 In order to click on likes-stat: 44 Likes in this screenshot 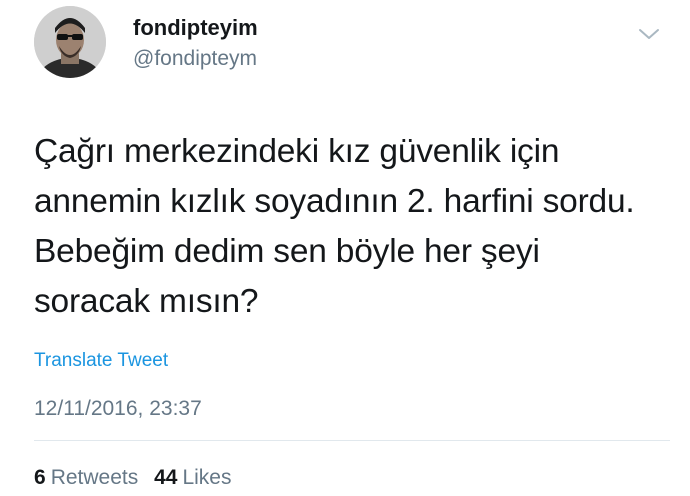, I will do `click(192, 478)`.